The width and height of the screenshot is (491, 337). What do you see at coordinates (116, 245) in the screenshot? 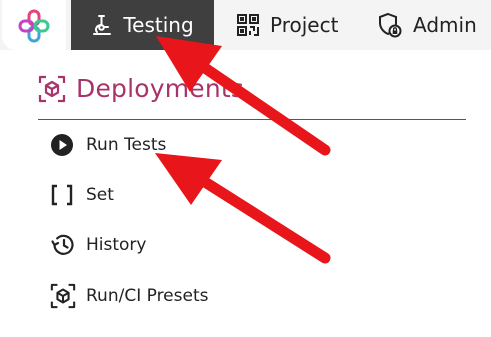
I see `menu-item-label: History` at bounding box center [116, 245].